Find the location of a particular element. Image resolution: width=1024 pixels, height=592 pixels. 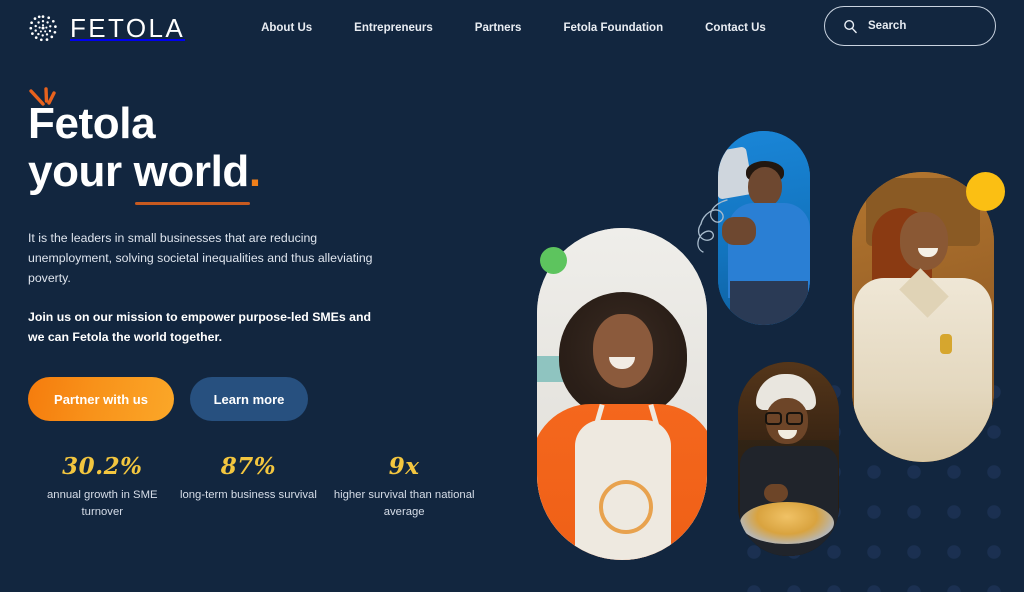

brand-name: FETOLA is located at coordinates (128, 27).